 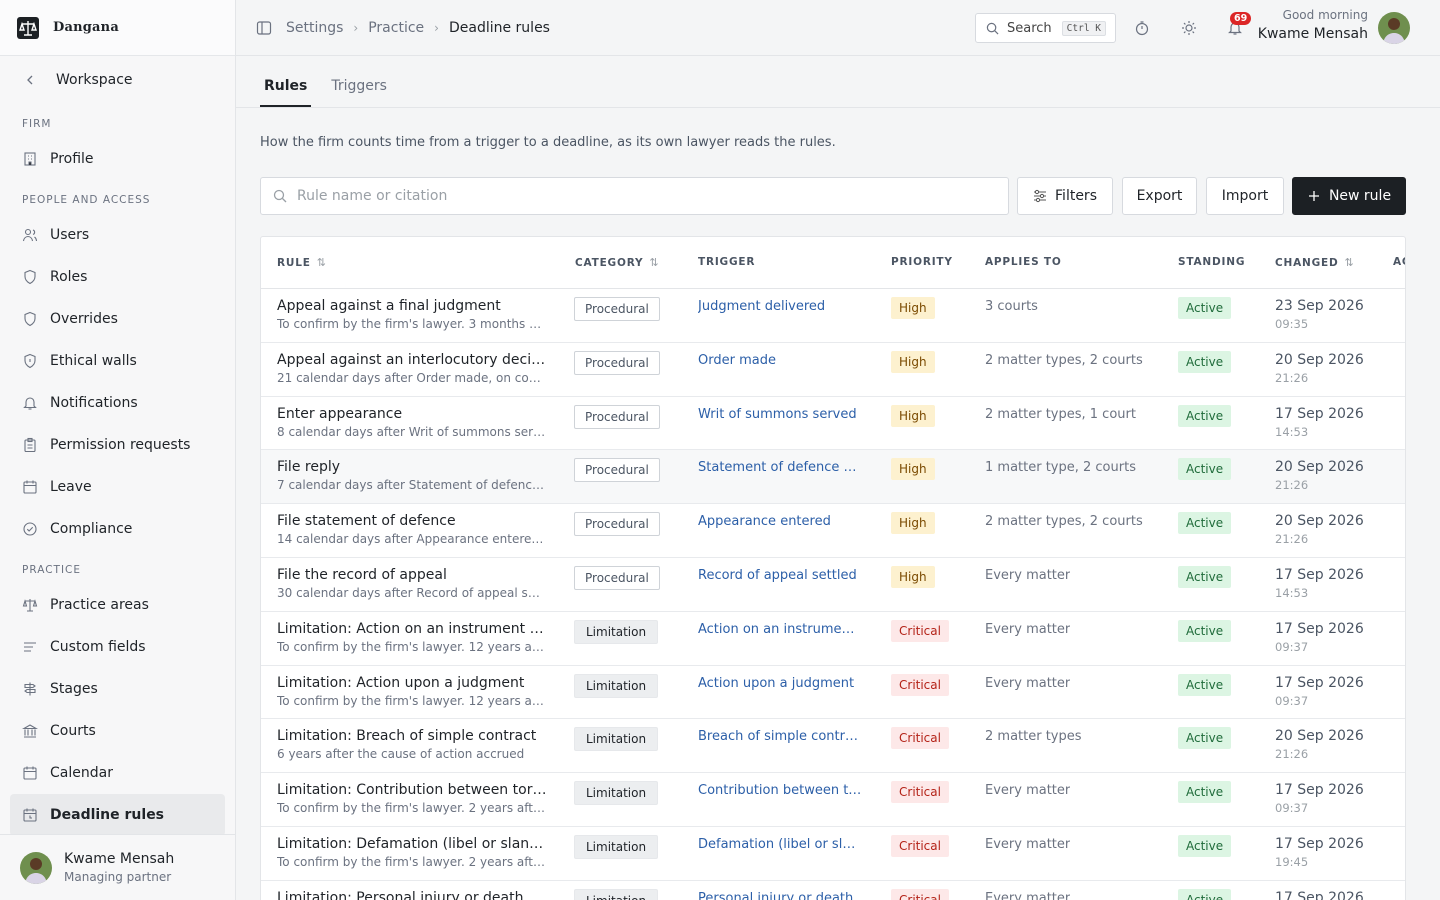 What do you see at coordinates (616, 631) in the screenshot?
I see `category-cell: Limitation` at bounding box center [616, 631].